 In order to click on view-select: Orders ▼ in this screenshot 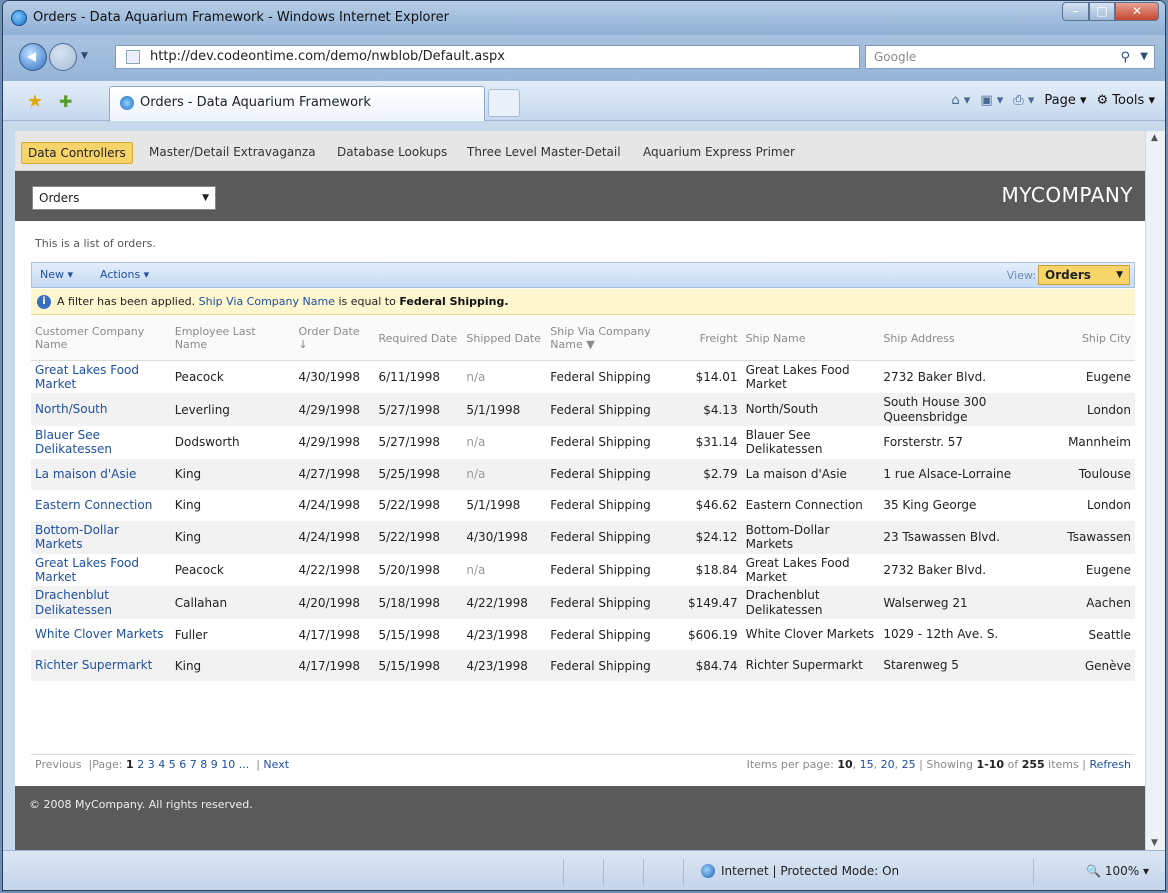, I will do `click(1084, 275)`.